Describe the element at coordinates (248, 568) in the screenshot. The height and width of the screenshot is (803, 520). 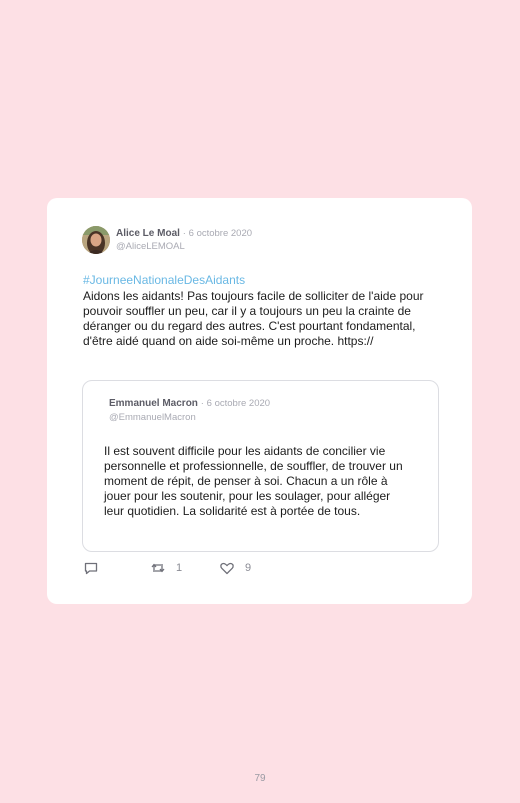
I see `like-count: 9` at that location.